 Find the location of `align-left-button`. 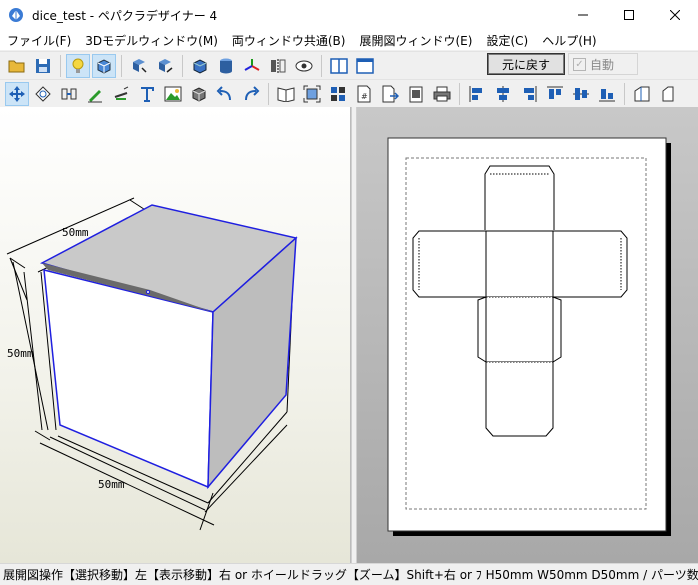

align-left-button is located at coordinates (477, 94).